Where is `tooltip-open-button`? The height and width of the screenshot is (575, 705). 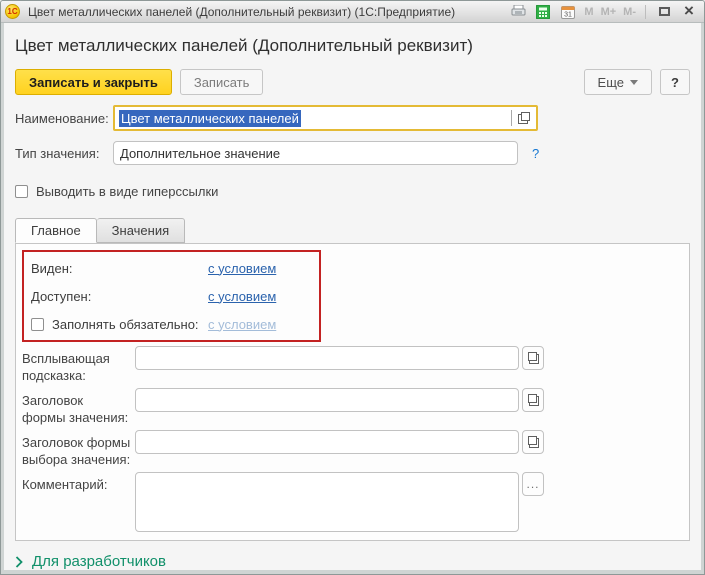 tooltip-open-button is located at coordinates (533, 358).